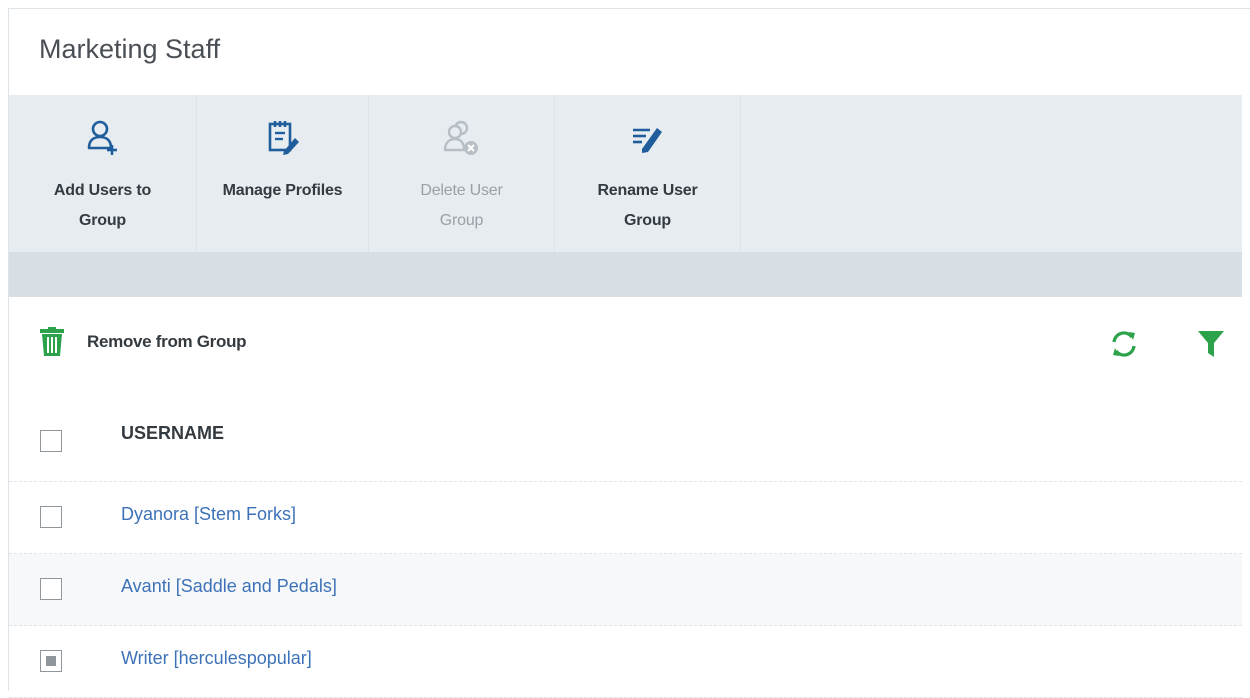 This screenshot has height=698, width=1250. I want to click on table-actions-row: Remove from Group, so click(625, 337).